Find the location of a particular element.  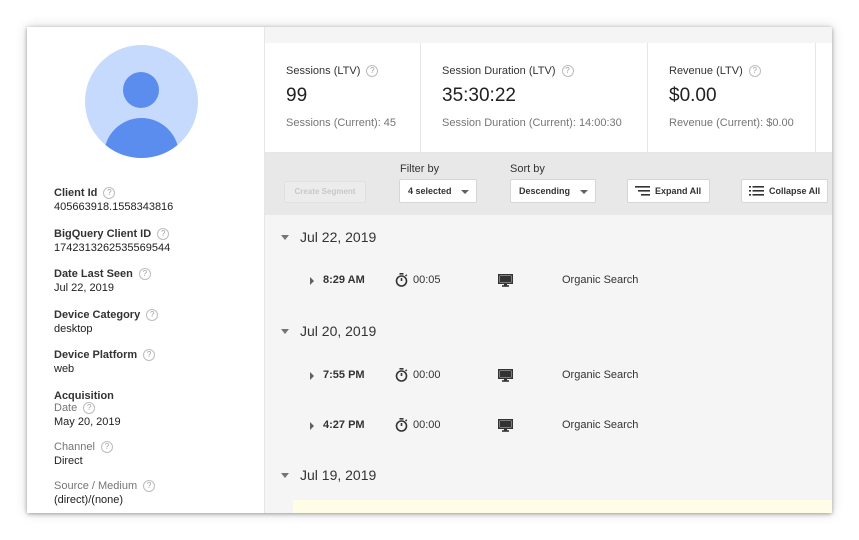

session-row: 4:27 PM 00:00 Organic Search is located at coordinates (548, 426).